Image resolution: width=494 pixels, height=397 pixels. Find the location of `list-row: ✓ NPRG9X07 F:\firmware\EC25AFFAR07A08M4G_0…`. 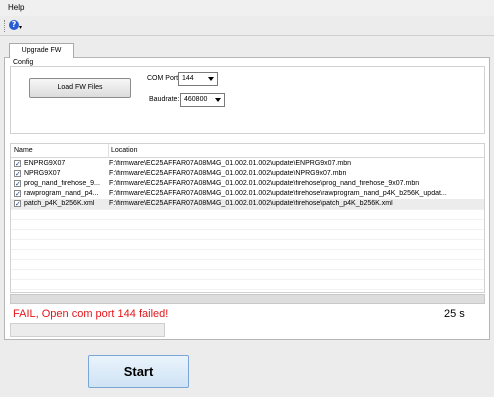

list-row: ✓ NPRG9X07 F:\firmware\EC25AFFAR07A08M4G_0… is located at coordinates (247, 174).